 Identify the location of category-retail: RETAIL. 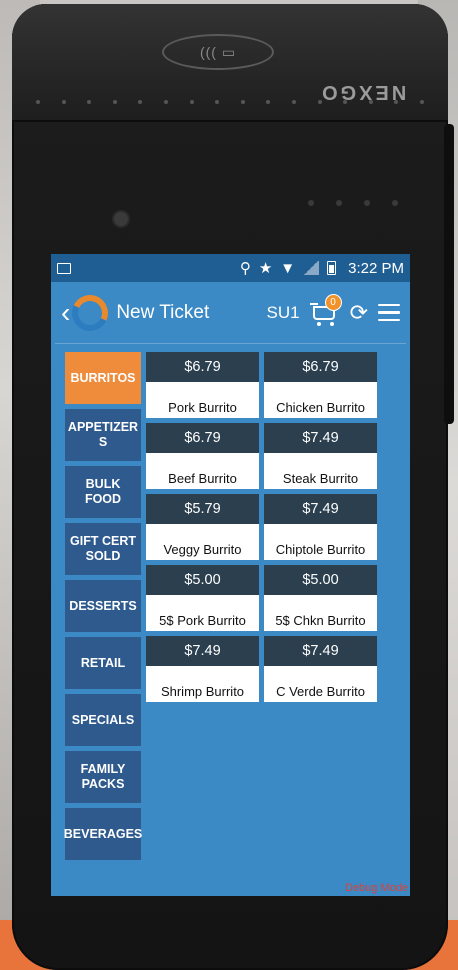
(103, 663).